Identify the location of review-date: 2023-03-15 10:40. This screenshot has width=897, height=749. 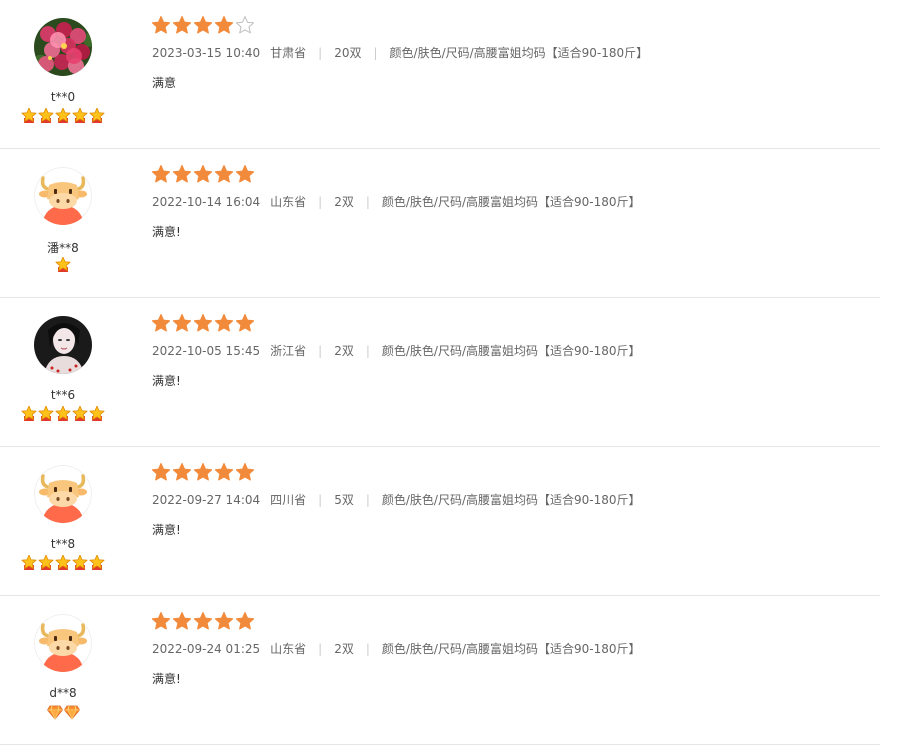
(206, 52).